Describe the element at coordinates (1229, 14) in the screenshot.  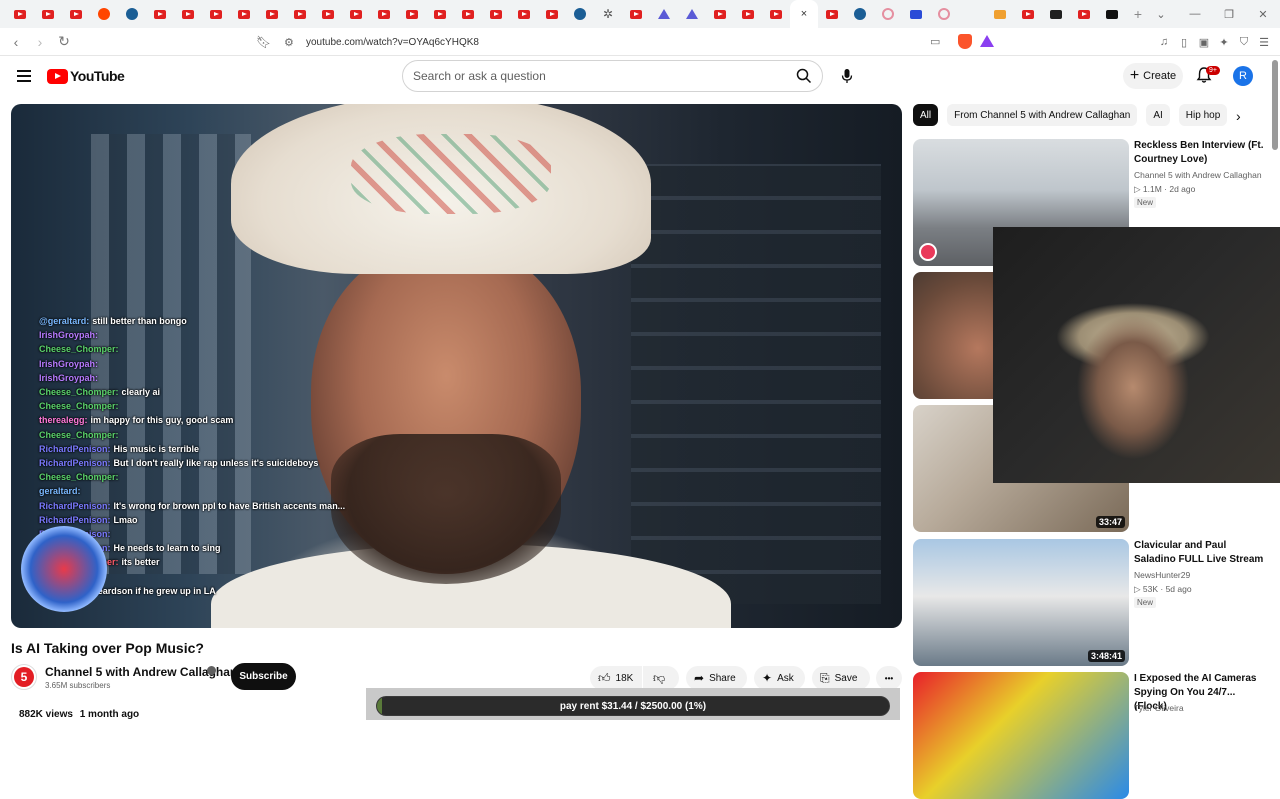
I see `restore-icon: ❐` at that location.